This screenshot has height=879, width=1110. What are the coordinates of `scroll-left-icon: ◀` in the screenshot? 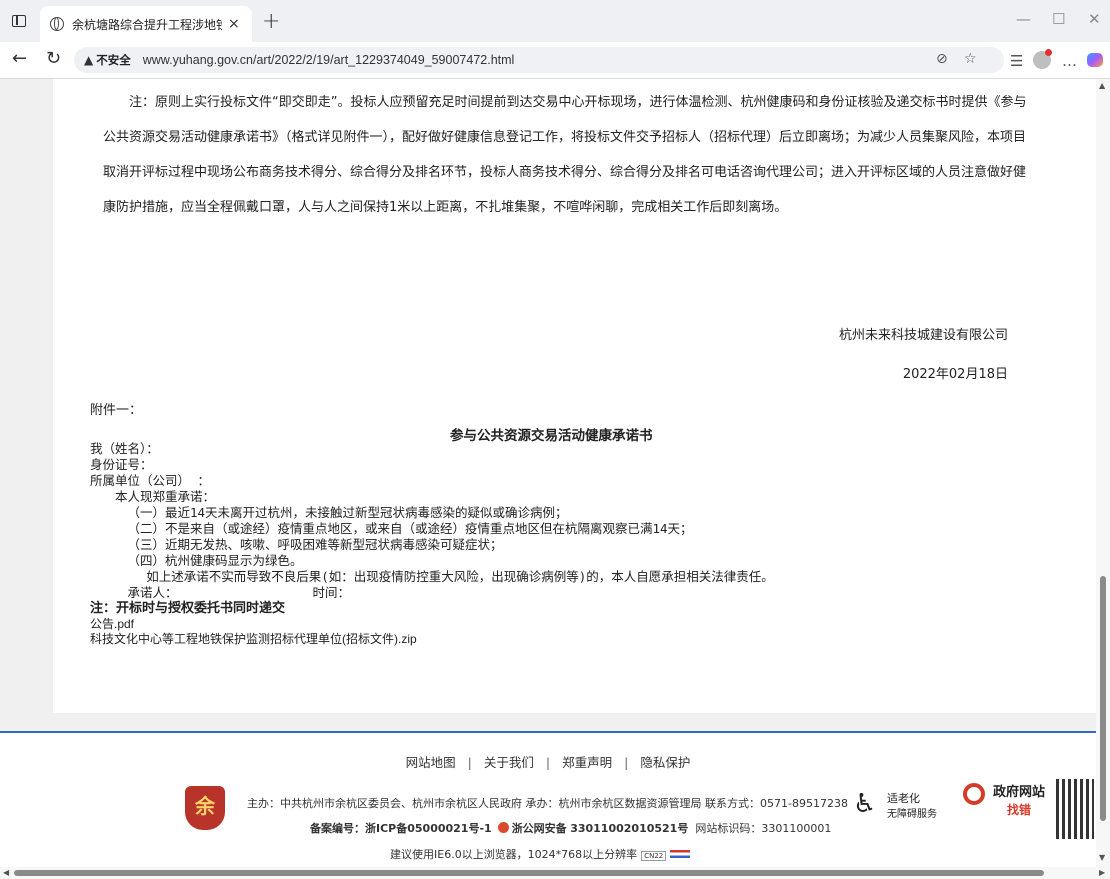 It's located at (6, 872).